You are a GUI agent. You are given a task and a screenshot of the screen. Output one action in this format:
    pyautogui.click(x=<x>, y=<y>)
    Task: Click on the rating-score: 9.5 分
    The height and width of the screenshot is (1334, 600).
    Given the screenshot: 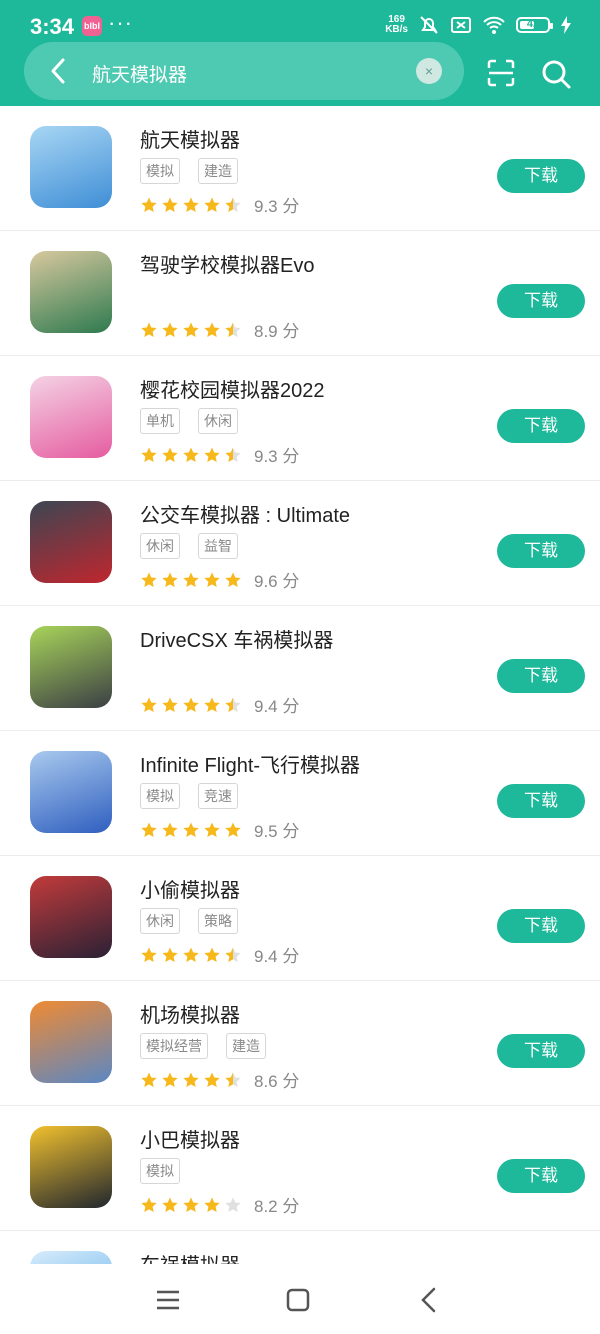 What is the action you would take?
    pyautogui.click(x=277, y=831)
    